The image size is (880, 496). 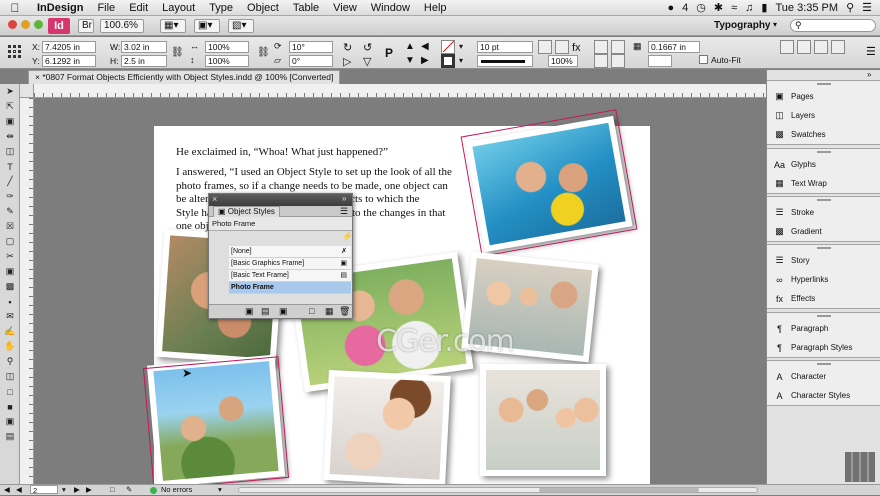 I want to click on direct-selection-tool-icon: ⇱, so click(x=10, y=106).